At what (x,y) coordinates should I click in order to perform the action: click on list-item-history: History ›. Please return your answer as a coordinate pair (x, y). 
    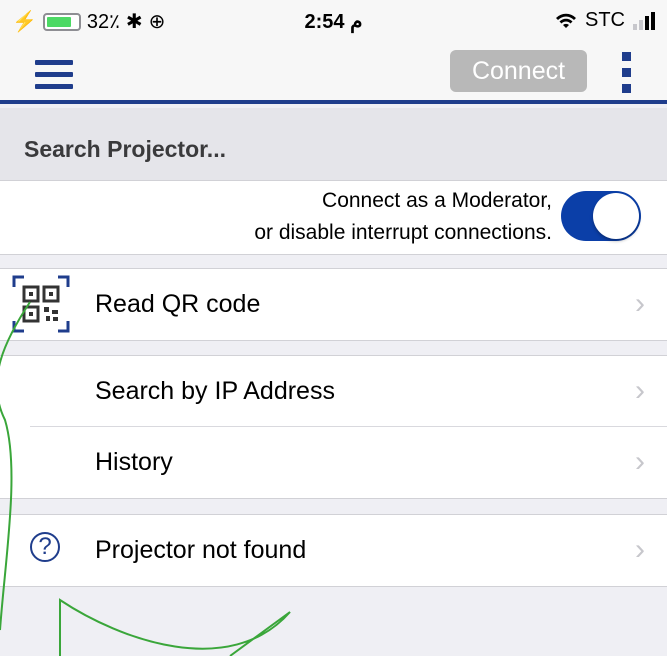
    Looking at the image, I should click on (333, 462).